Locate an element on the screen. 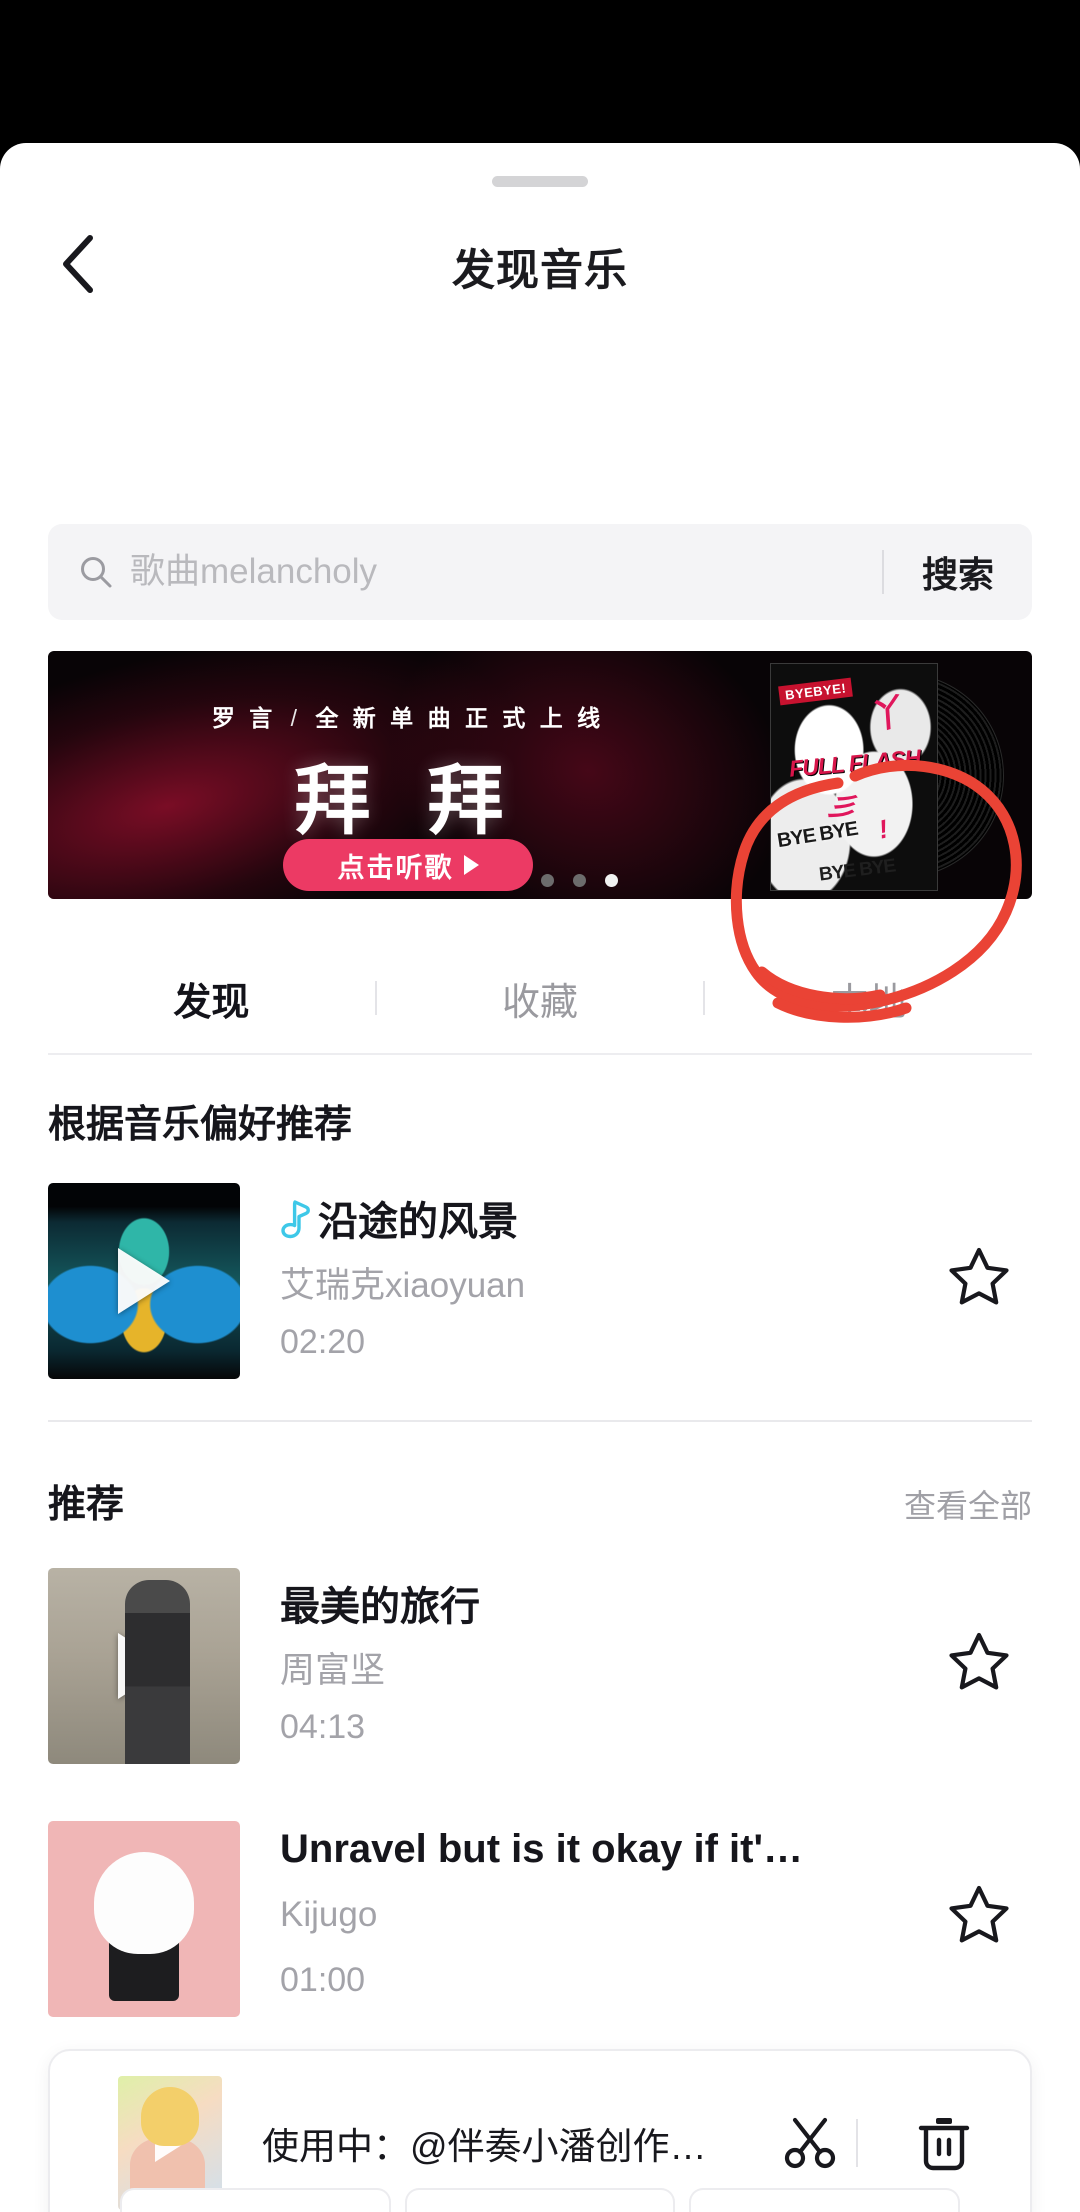 This screenshot has width=1080, height=2212. tab-discover: 发现 is located at coordinates (211, 998).